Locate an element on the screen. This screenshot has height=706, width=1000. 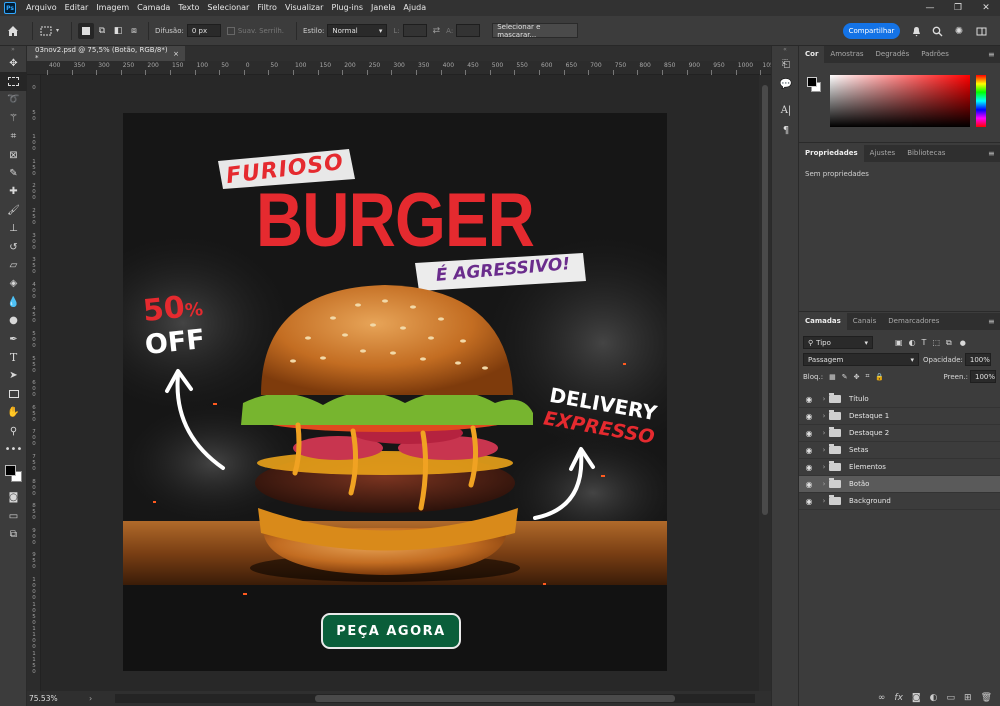
menu-texto: Texto is located at coordinates (188, 8).